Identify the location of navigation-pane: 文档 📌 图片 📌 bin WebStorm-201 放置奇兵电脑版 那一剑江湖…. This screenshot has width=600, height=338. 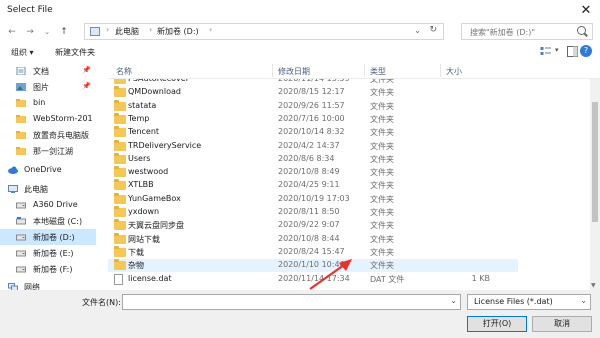
(48, 176).